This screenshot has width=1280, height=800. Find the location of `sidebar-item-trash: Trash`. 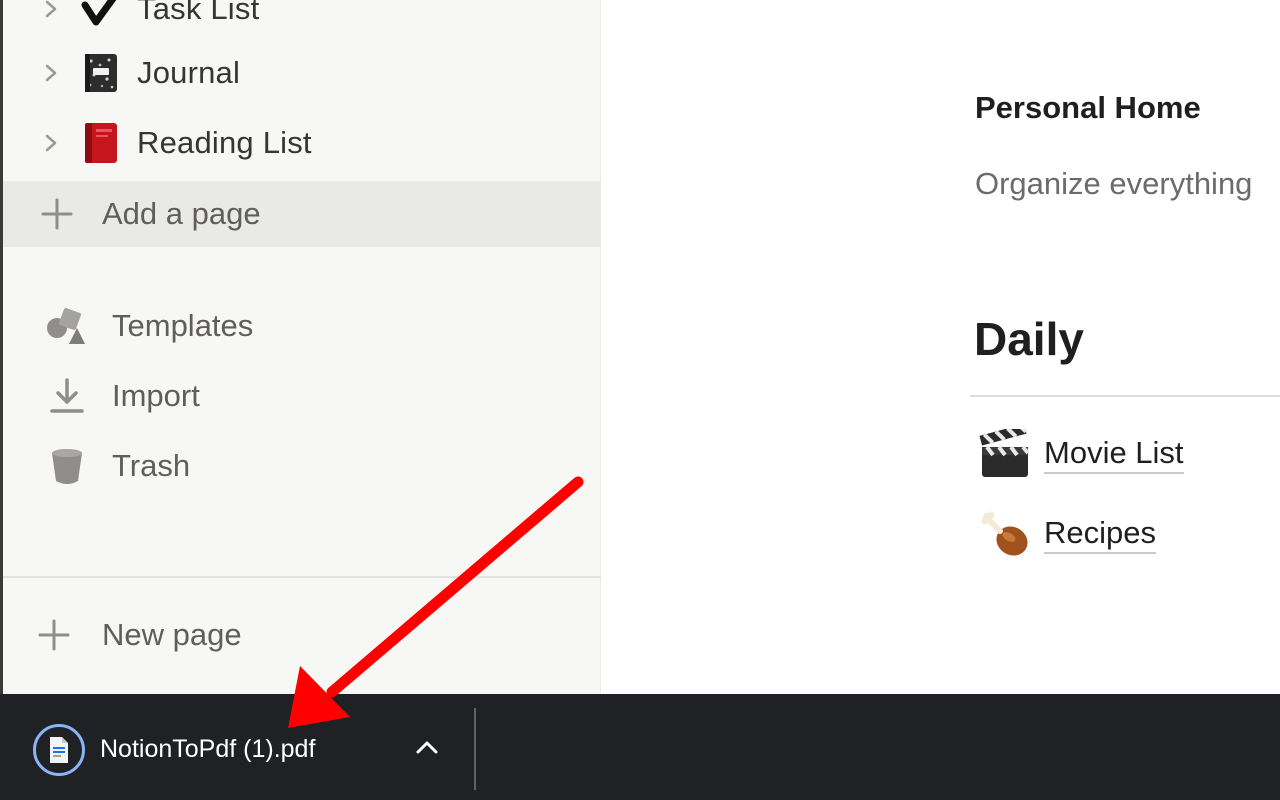

sidebar-item-trash: Trash is located at coordinates (302, 466).